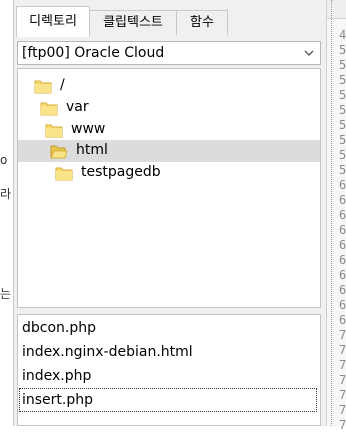  I want to click on tab-label: 디렉토리, so click(53, 21).